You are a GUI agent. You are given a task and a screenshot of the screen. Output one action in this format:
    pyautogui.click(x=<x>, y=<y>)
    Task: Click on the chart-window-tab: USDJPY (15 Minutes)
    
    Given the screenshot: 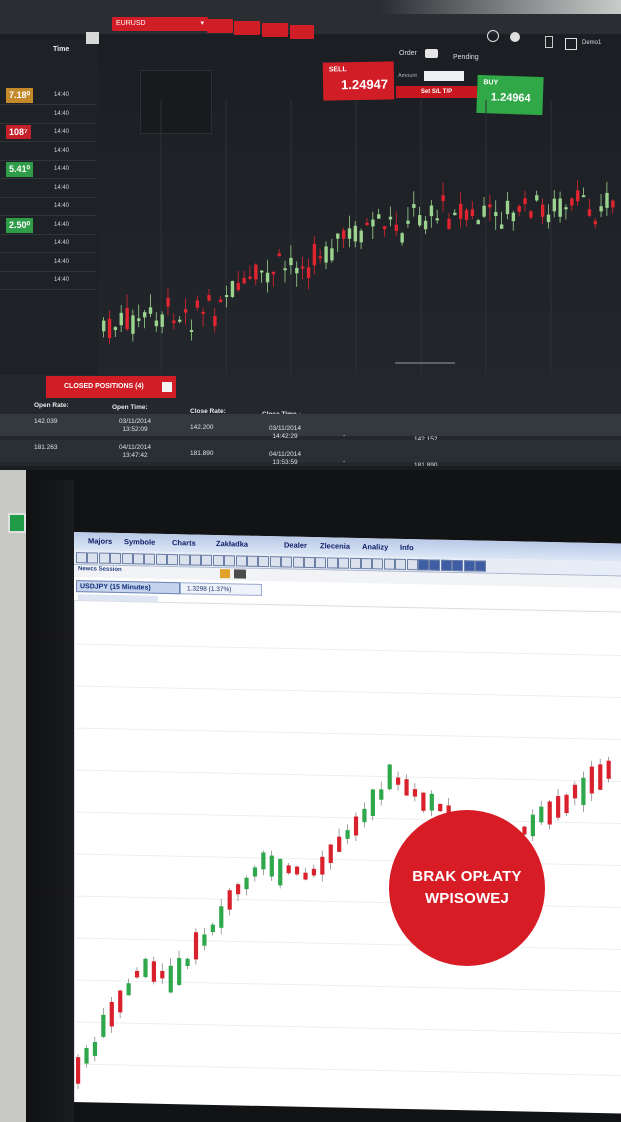 What is the action you would take?
    pyautogui.click(x=128, y=587)
    